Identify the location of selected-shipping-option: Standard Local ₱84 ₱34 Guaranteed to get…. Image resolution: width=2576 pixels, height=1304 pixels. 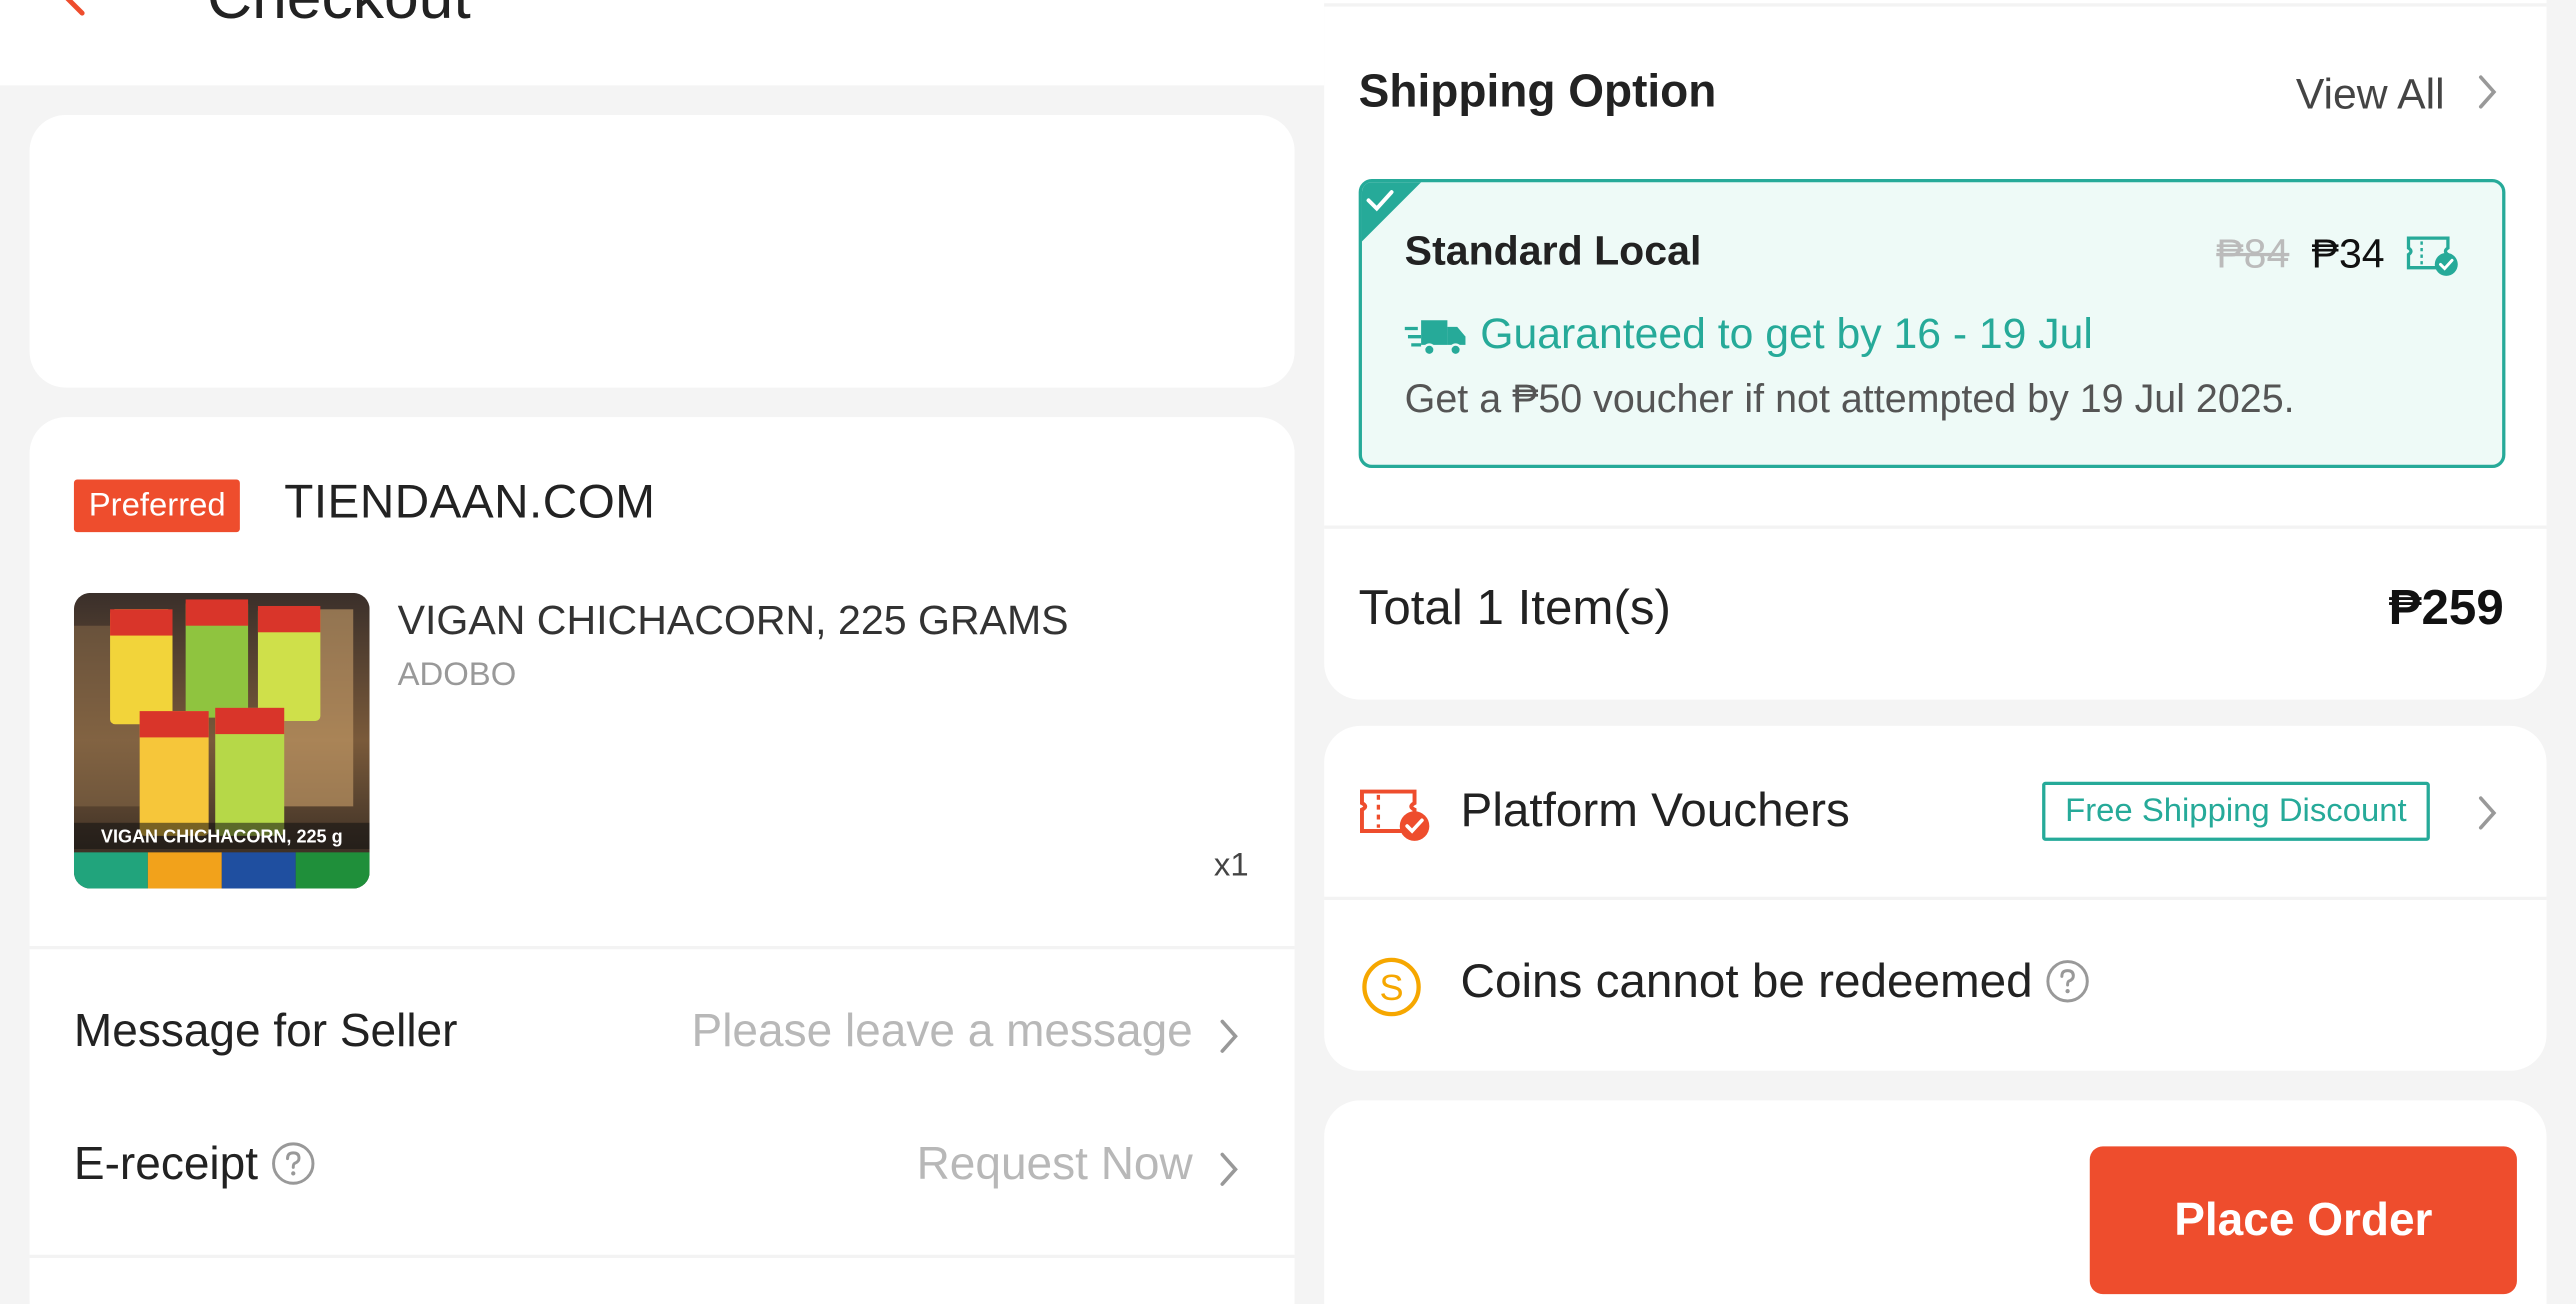
(1932, 324).